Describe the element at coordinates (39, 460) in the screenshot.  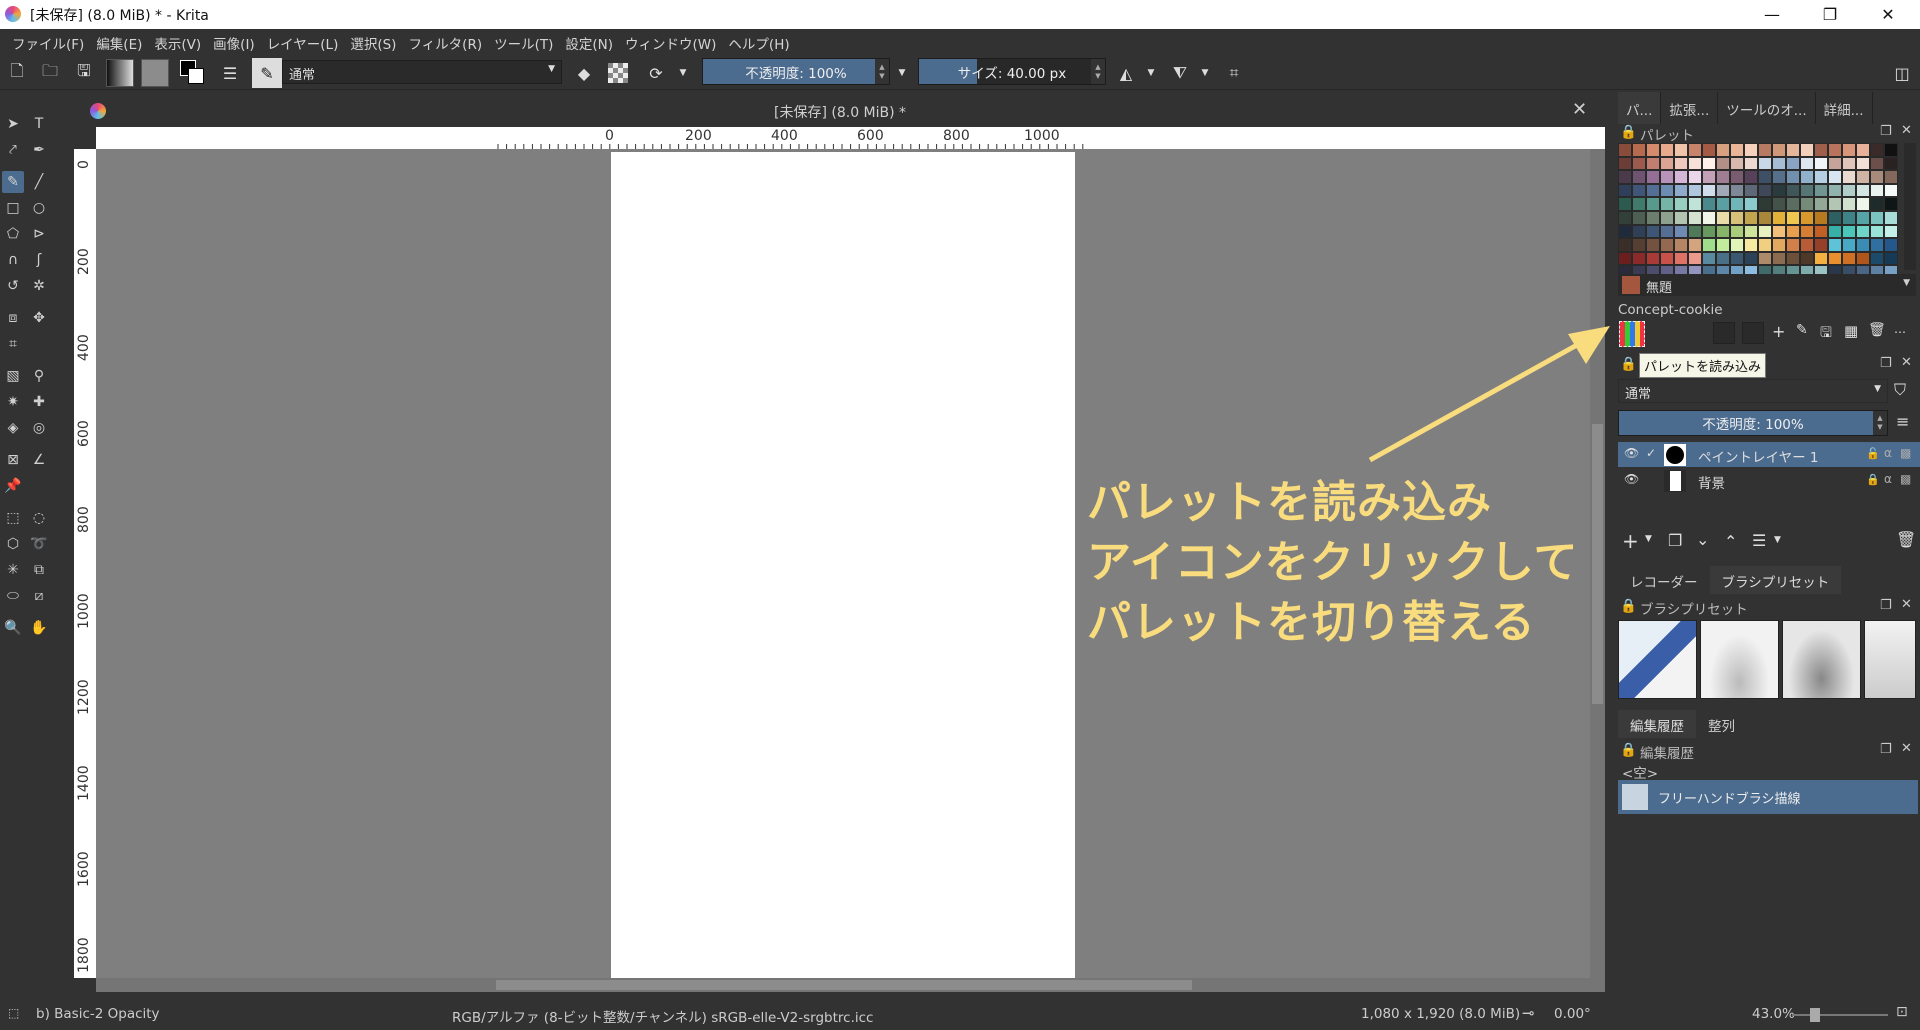
I see `measure-tool-icon: ∠` at that location.